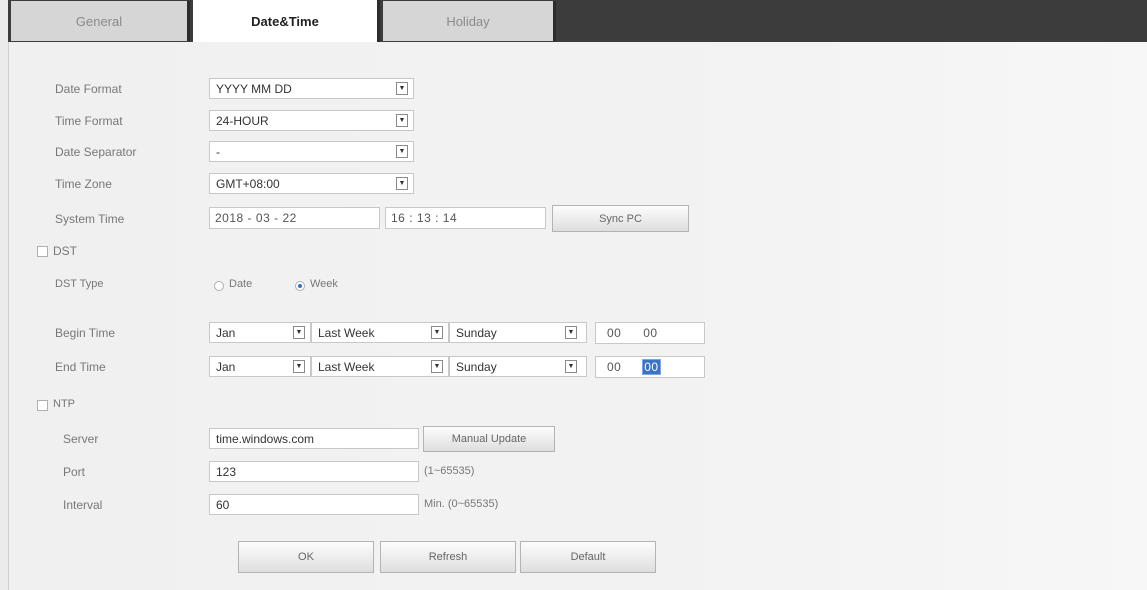 This screenshot has height=590, width=1147. I want to click on end-month-value: Jan, so click(226, 367).